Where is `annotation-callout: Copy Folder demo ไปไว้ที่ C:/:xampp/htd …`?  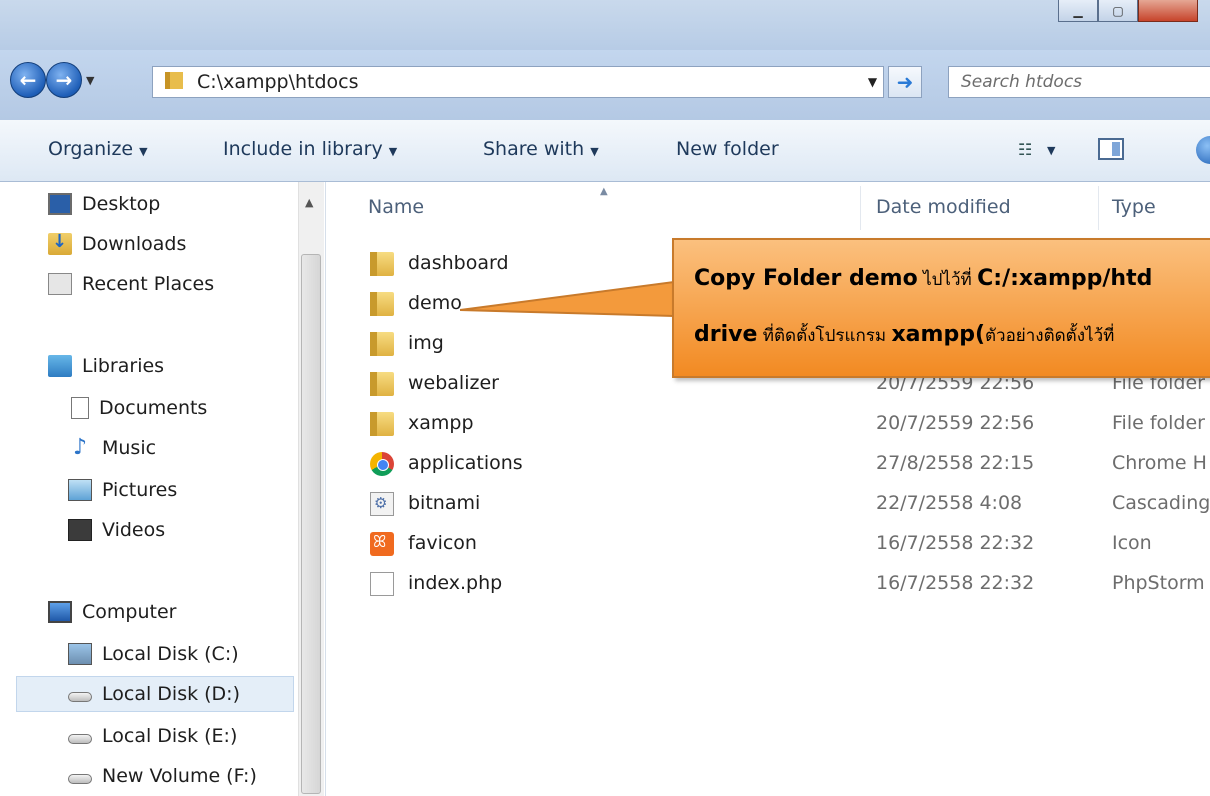 annotation-callout: Copy Folder demo ไปไว้ที่ C:/:xampp/htd … is located at coordinates (941, 308).